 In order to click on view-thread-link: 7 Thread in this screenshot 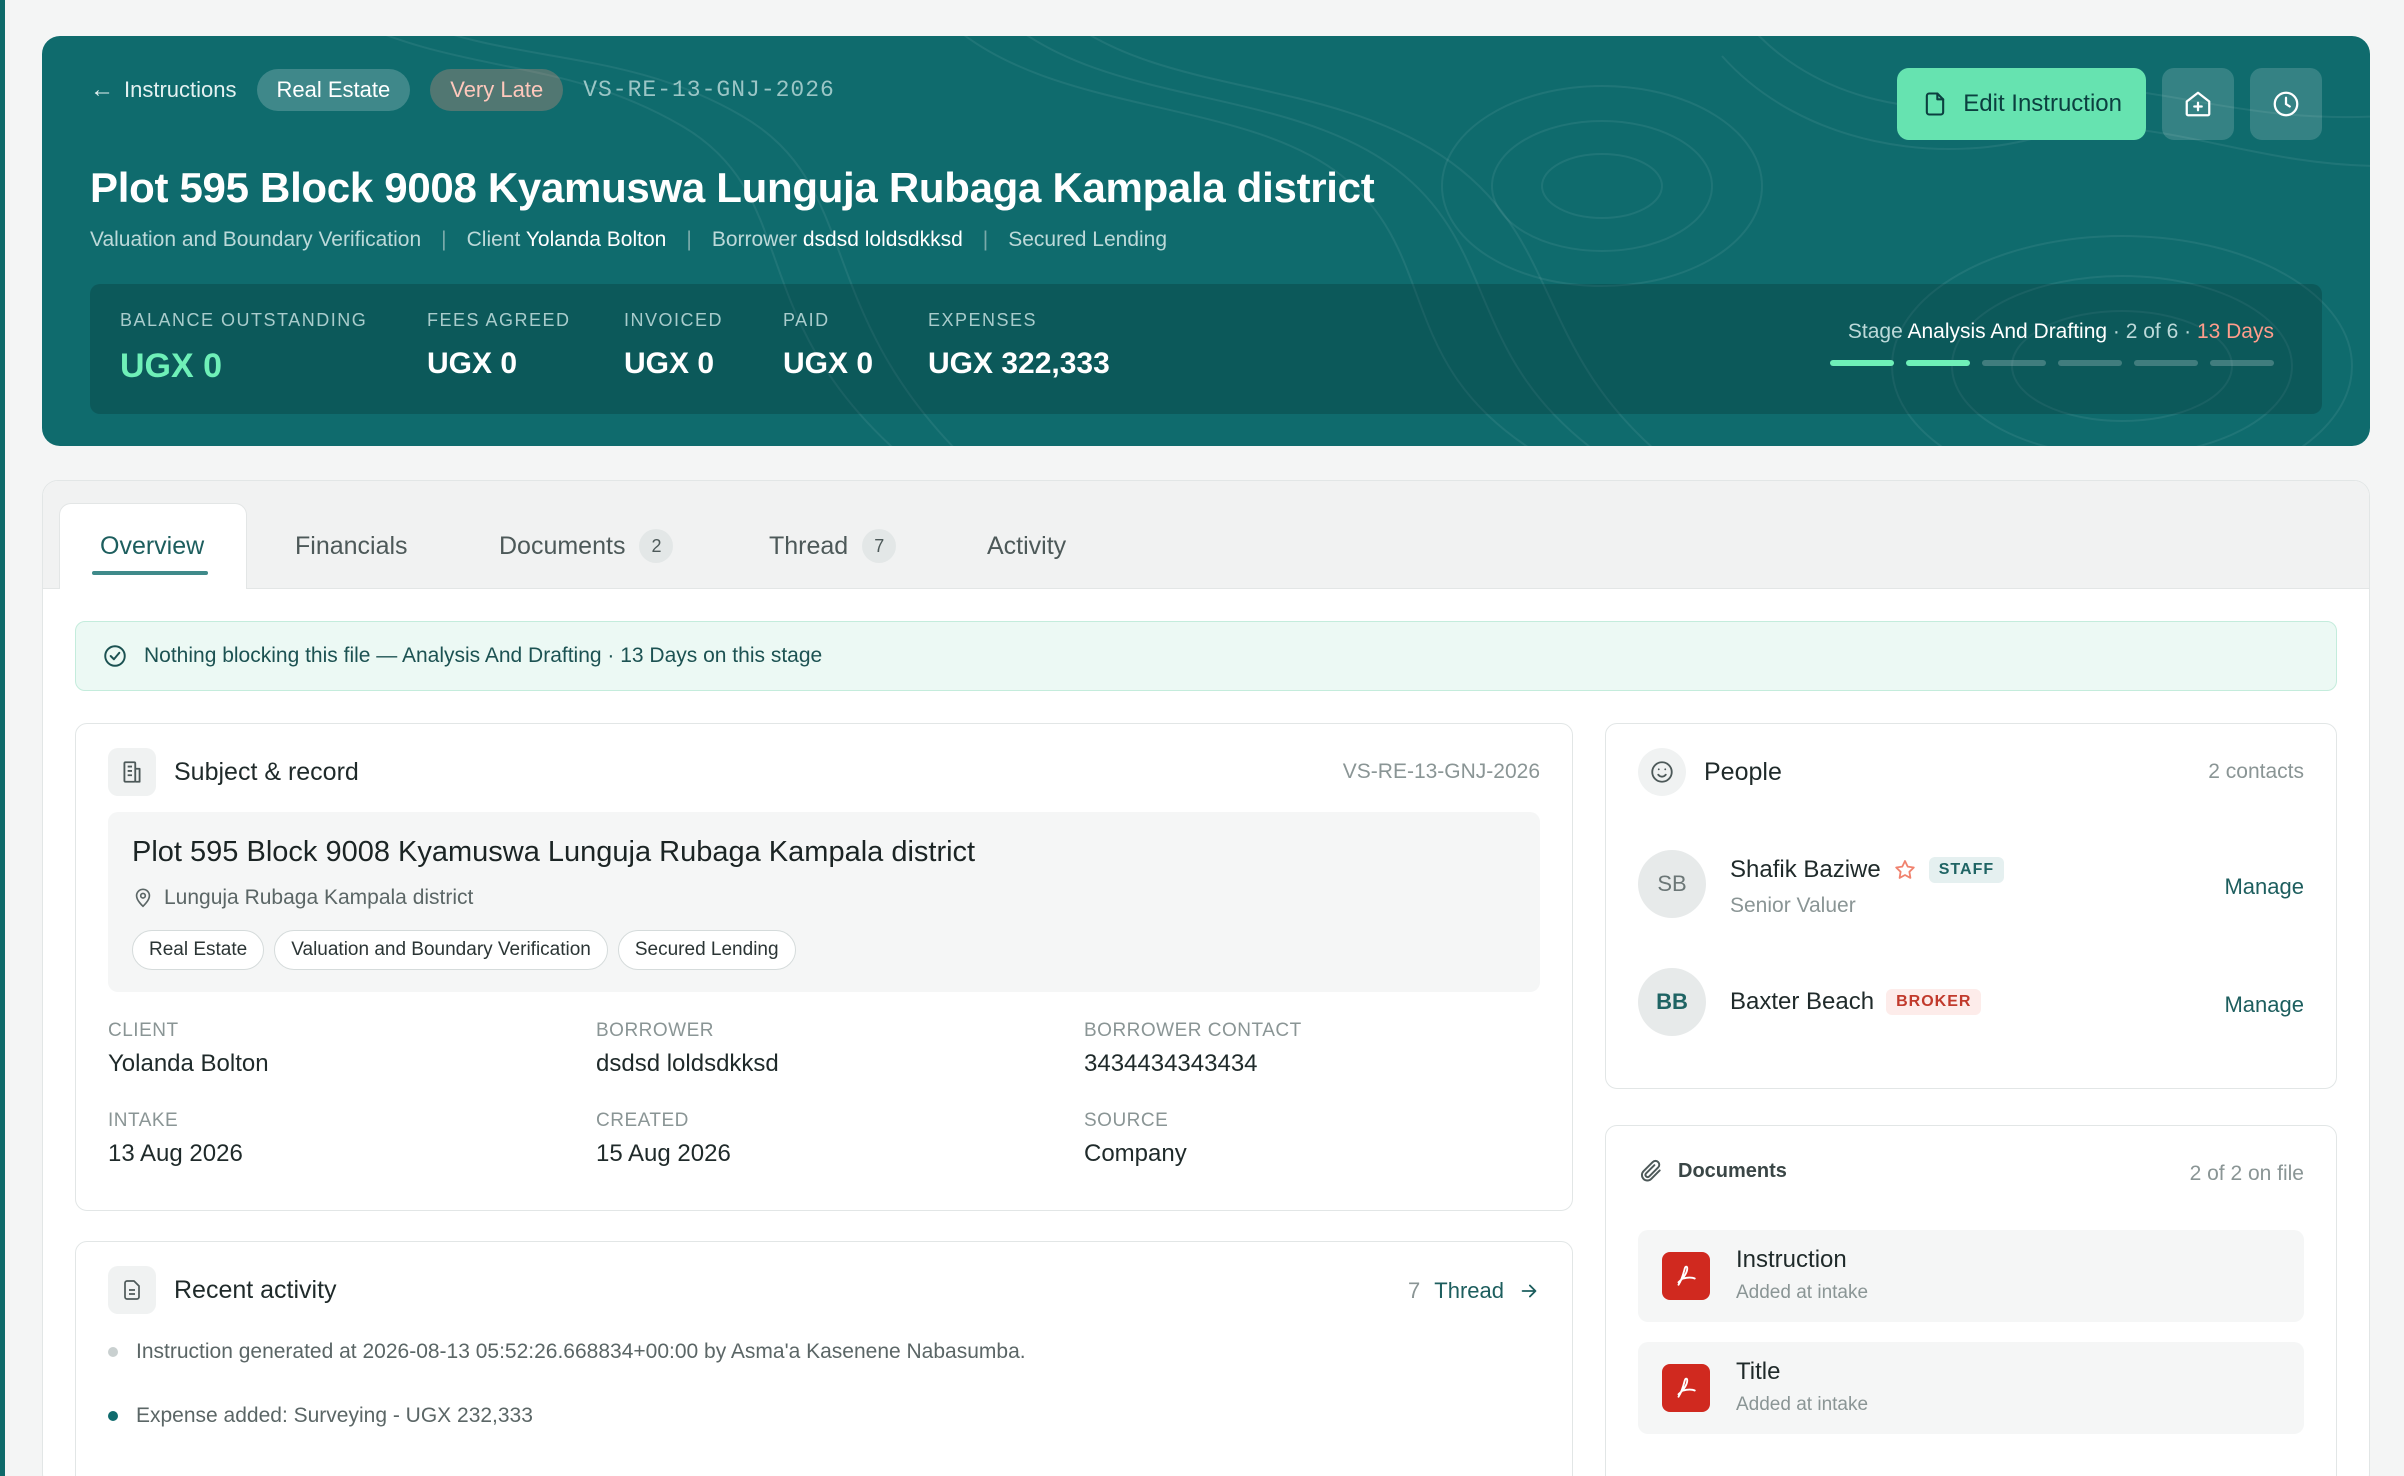, I will do `click(1474, 1291)`.